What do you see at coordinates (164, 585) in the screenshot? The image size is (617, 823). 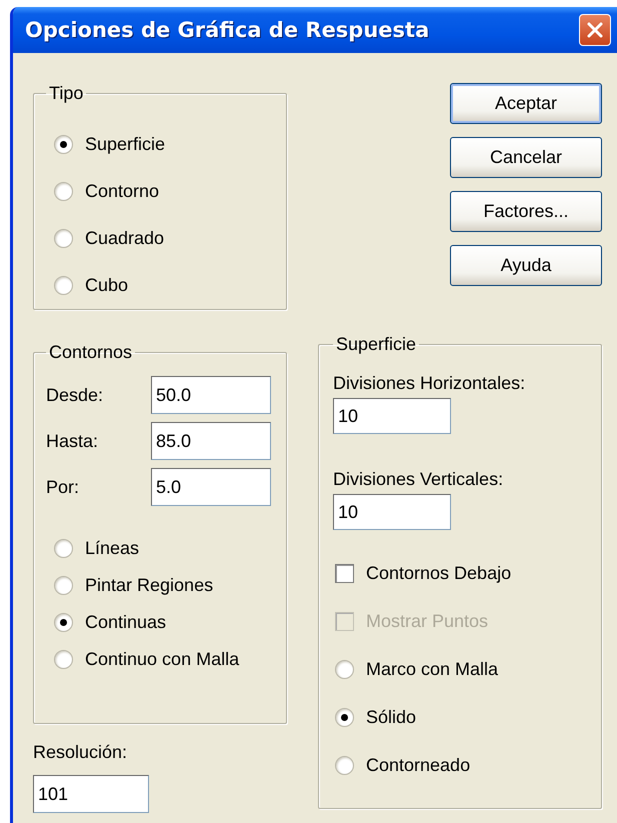 I see `radio-option: Pintar Regiones` at bounding box center [164, 585].